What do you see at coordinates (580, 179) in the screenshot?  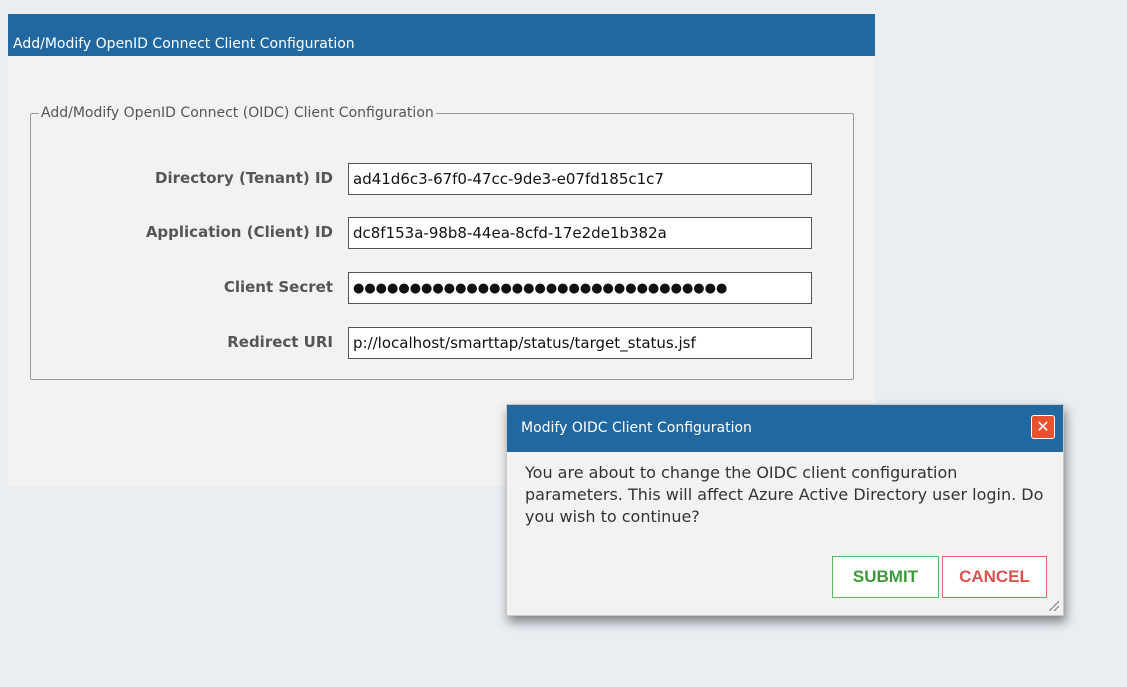 I see `tenant-id-input` at bounding box center [580, 179].